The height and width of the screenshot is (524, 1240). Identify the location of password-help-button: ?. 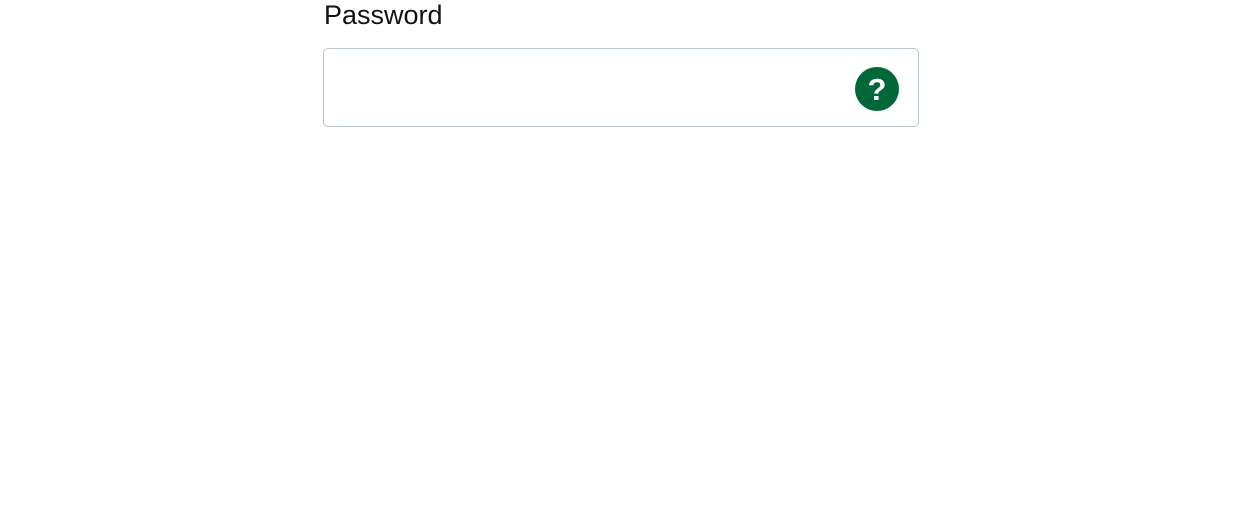
(877, 89).